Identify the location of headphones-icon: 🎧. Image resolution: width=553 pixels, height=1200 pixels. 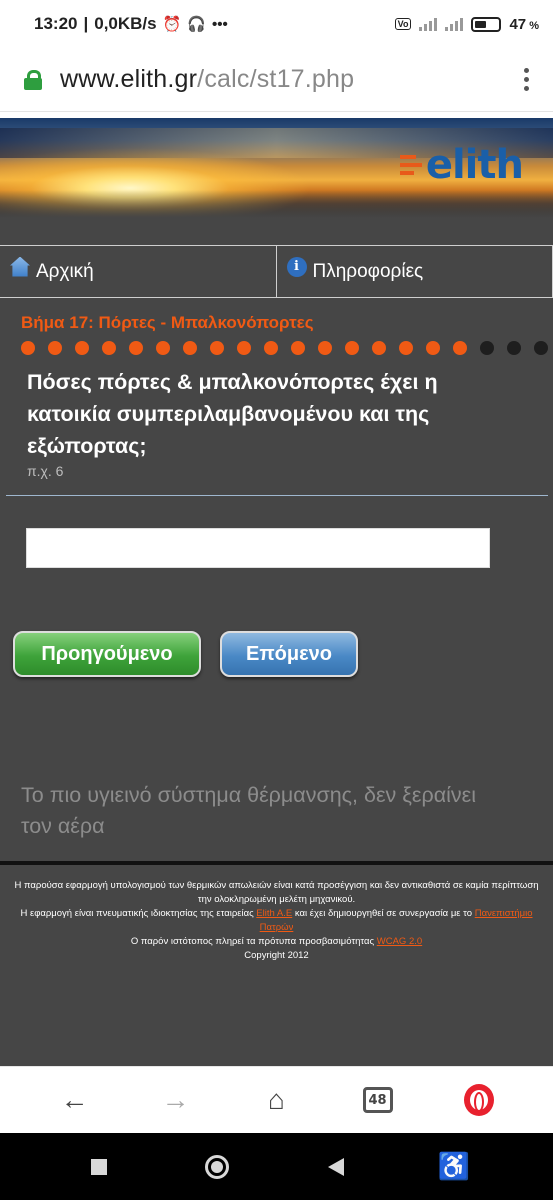
(196, 24).